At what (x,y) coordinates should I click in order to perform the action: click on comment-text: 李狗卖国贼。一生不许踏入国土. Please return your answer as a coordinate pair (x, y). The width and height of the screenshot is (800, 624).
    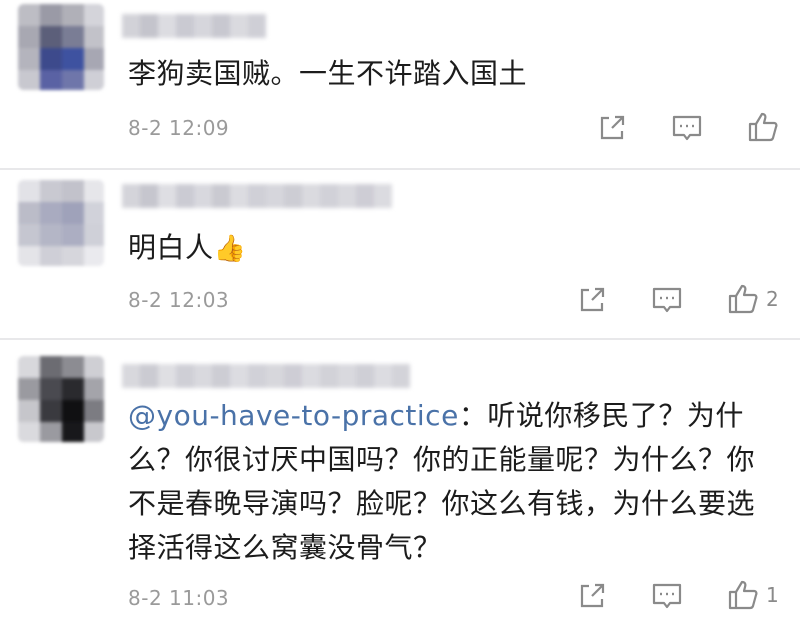
    Looking at the image, I should click on (328, 73).